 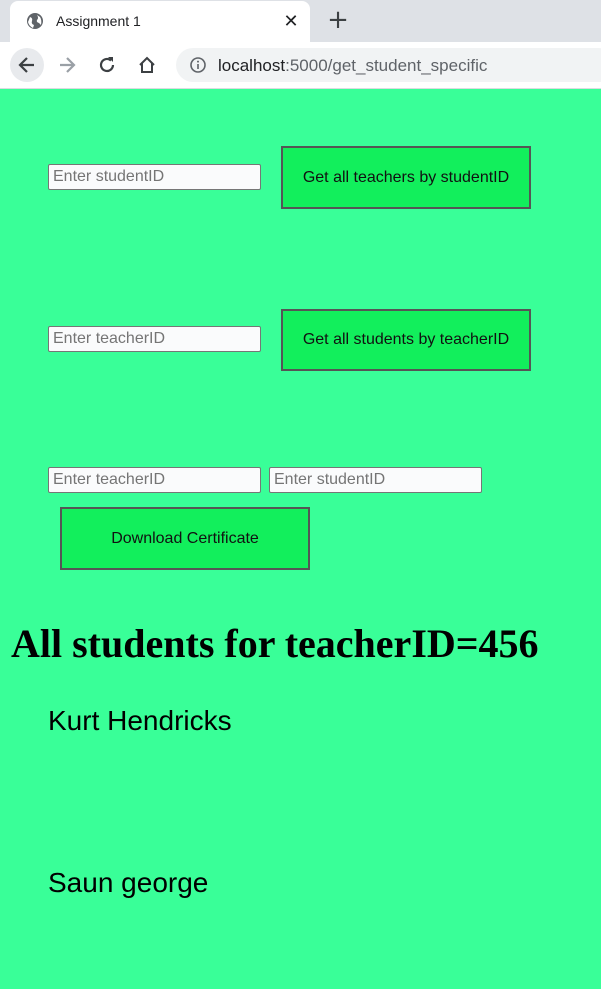 I want to click on url-path: :5000/get_student_specific, so click(x=386, y=65).